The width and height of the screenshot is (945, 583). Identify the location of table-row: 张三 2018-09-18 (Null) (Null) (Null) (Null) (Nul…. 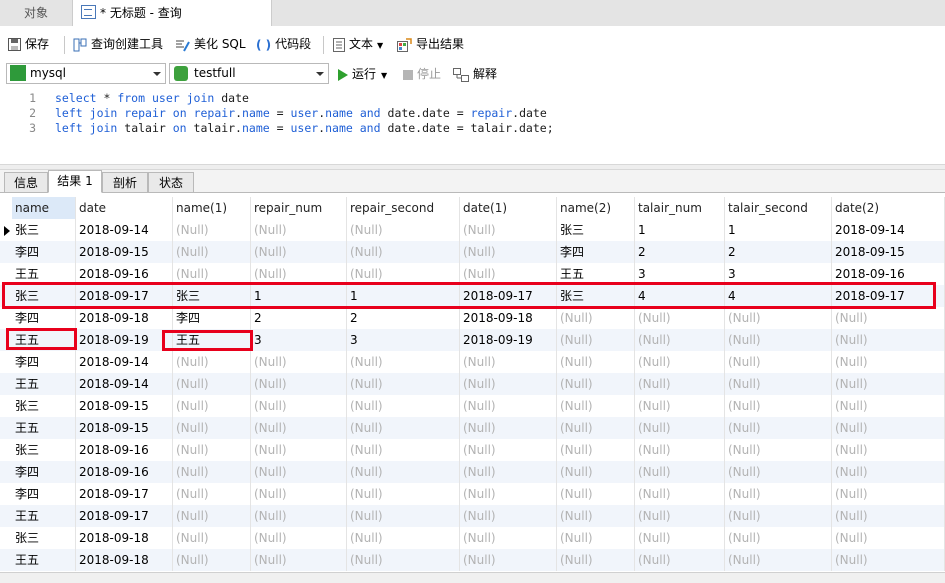
(472, 538).